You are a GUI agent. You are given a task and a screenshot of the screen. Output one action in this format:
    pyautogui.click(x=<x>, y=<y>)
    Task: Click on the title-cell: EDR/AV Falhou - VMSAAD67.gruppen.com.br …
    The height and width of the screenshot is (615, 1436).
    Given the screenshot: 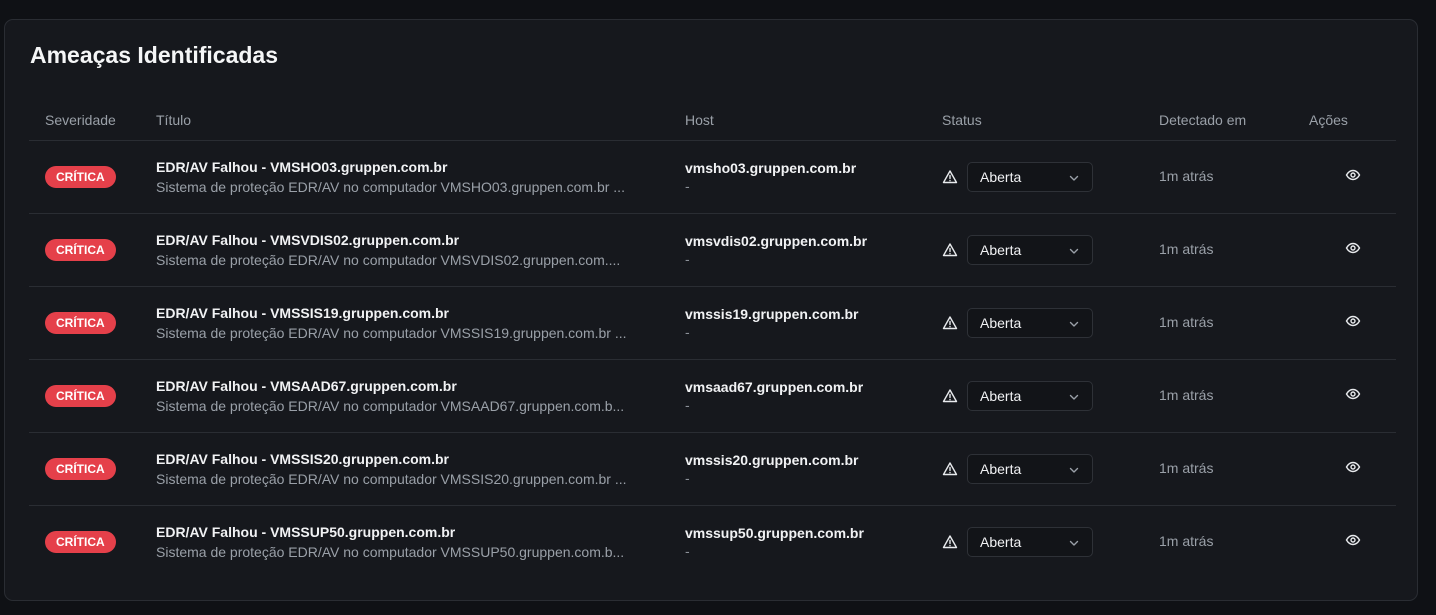 What is the action you would take?
    pyautogui.click(x=420, y=396)
    